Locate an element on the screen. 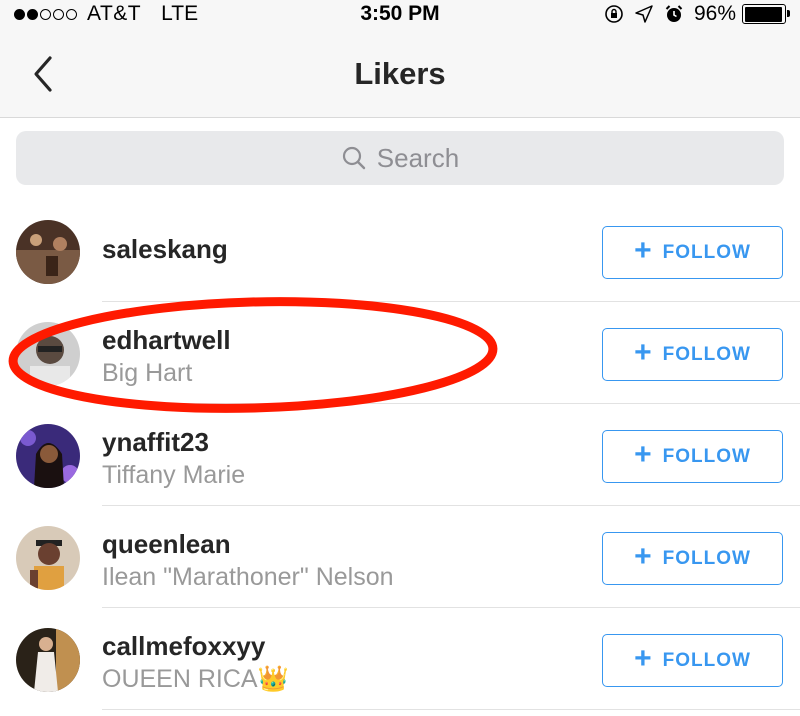  liker-fullname: Tiffany Marie is located at coordinates (174, 475).